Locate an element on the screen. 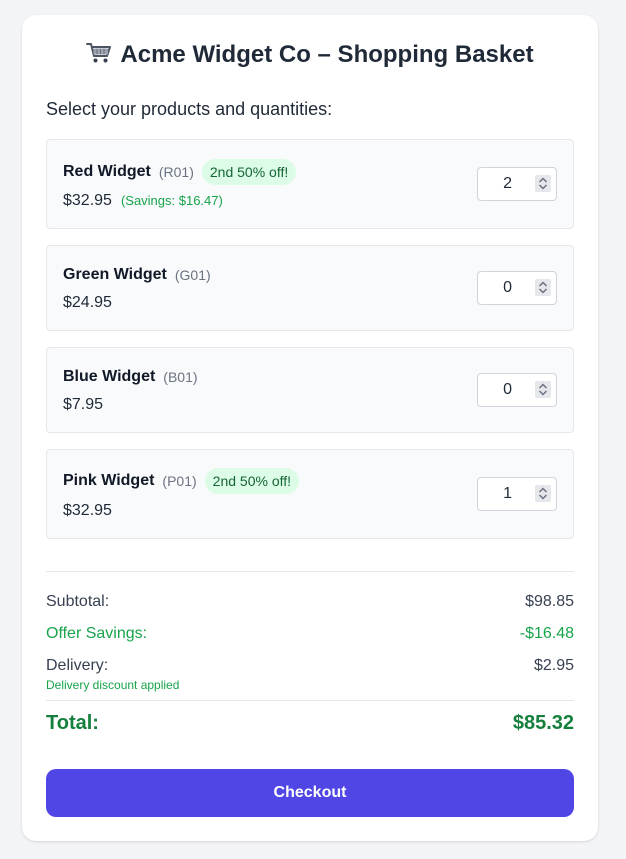 The image size is (626, 859). product-price: $7.95 is located at coordinates (83, 404).